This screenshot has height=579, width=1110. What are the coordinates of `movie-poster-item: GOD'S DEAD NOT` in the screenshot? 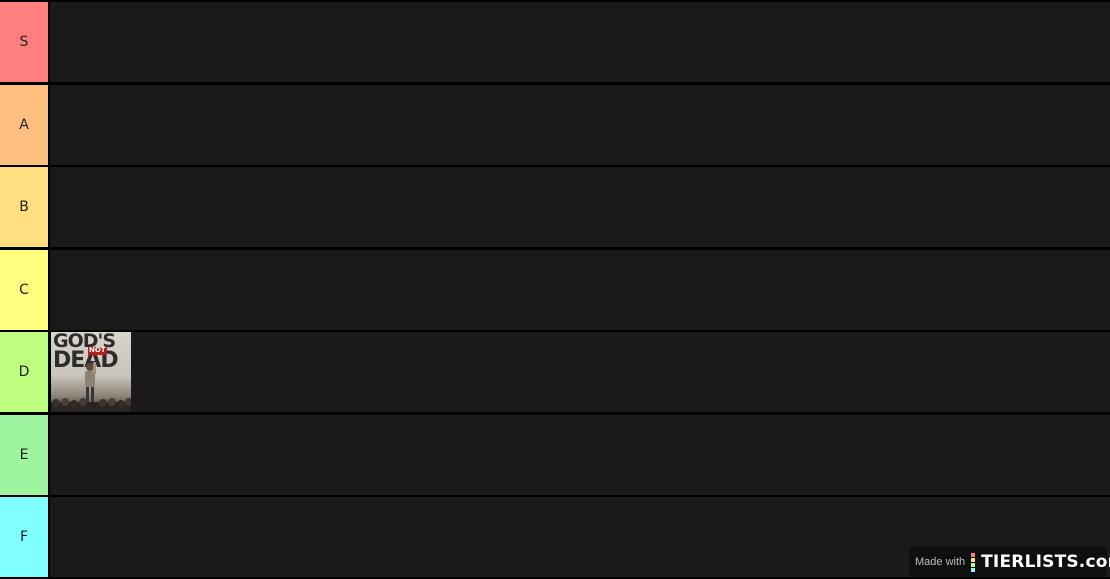 It's located at (90, 372).